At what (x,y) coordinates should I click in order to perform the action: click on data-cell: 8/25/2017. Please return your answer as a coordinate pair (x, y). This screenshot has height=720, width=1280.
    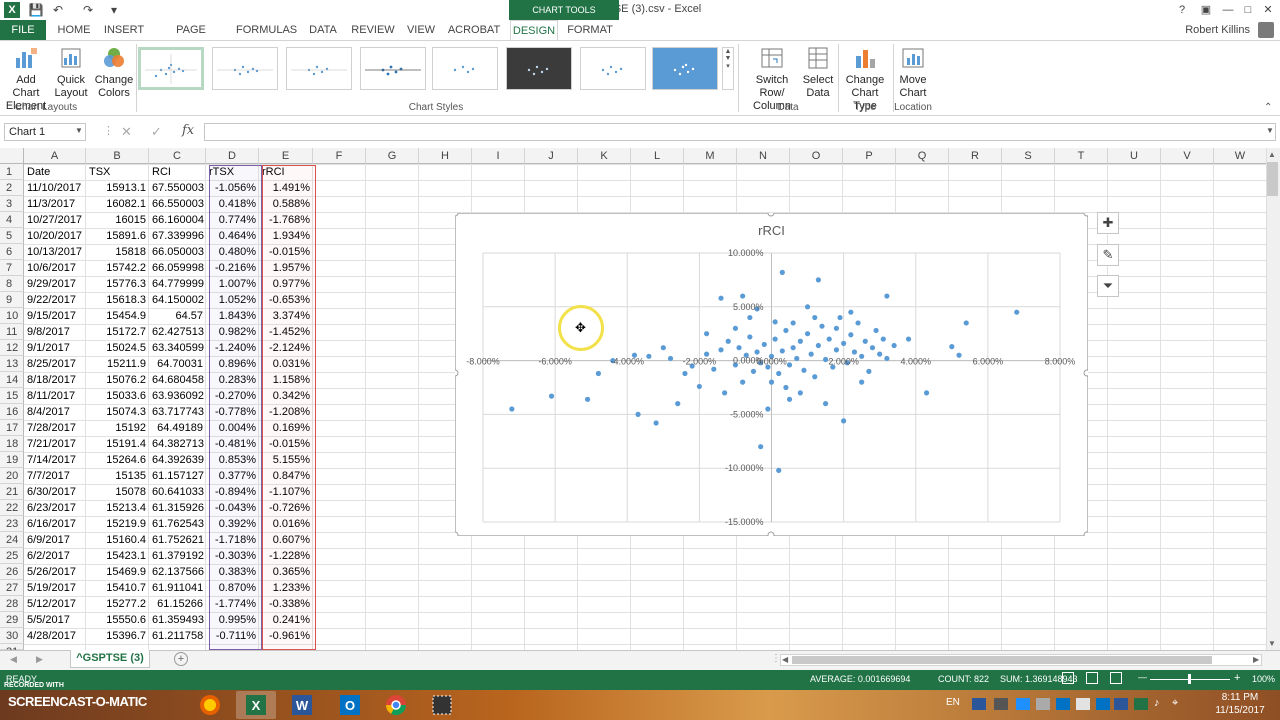
    Looking at the image, I should click on (55, 364).